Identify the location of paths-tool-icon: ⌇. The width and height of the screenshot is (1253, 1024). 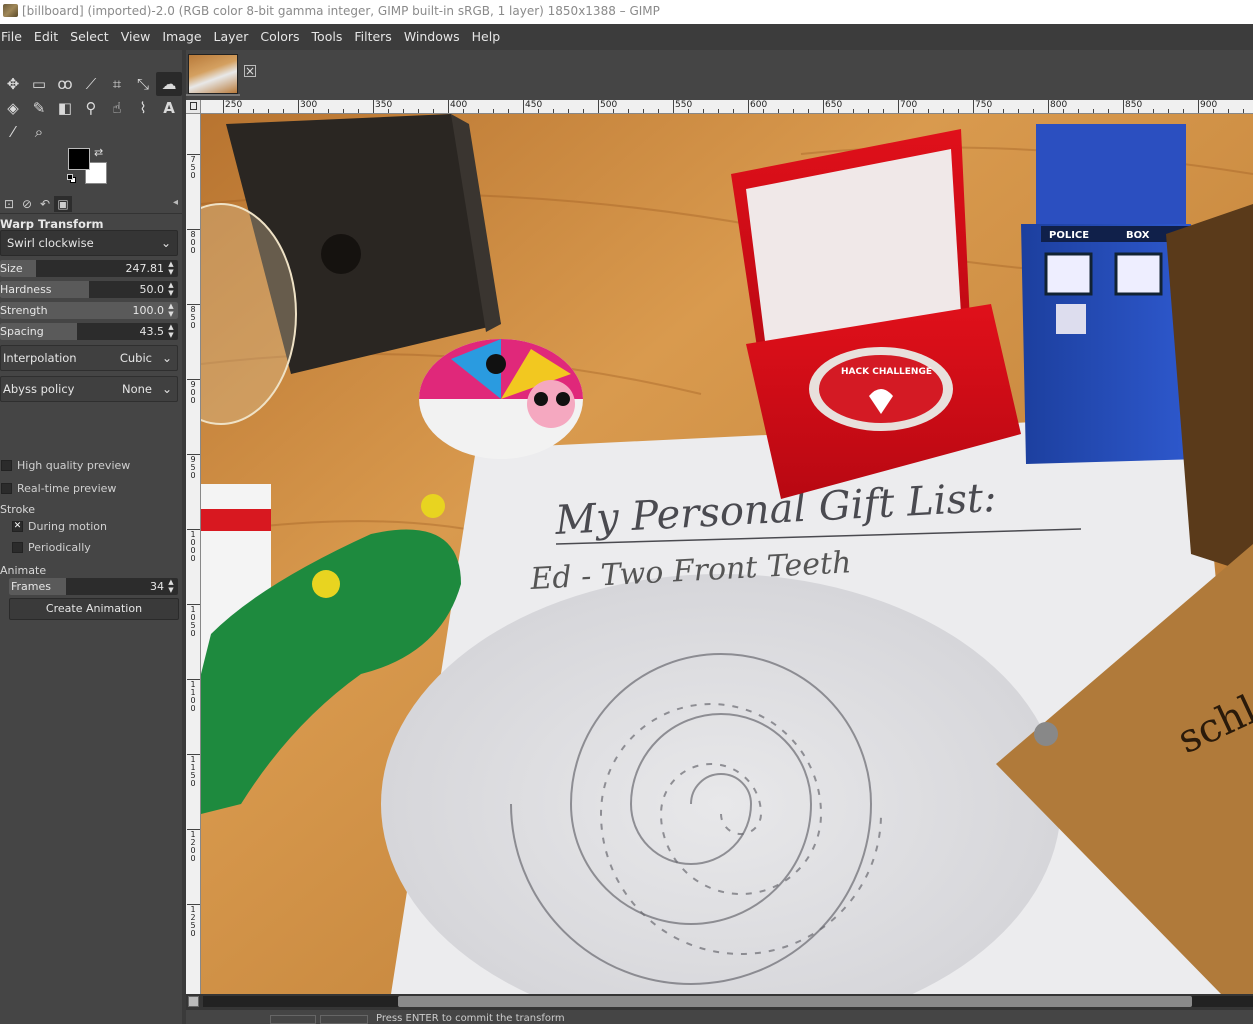
(143, 108).